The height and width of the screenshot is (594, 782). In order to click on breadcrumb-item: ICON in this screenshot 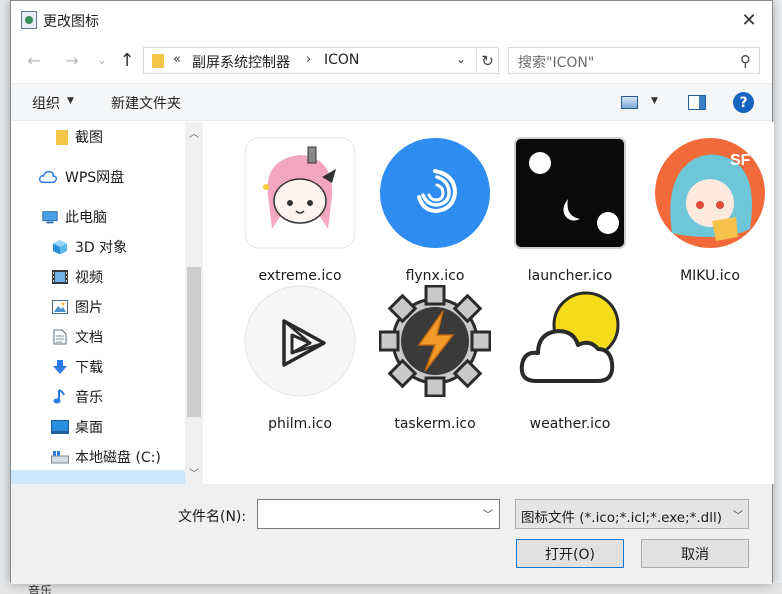, I will do `click(341, 60)`.